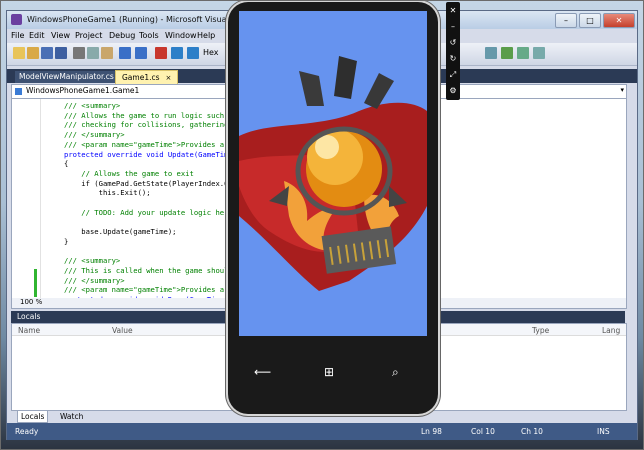 The height and width of the screenshot is (450, 644). I want to click on menu-view: View, so click(60, 35).